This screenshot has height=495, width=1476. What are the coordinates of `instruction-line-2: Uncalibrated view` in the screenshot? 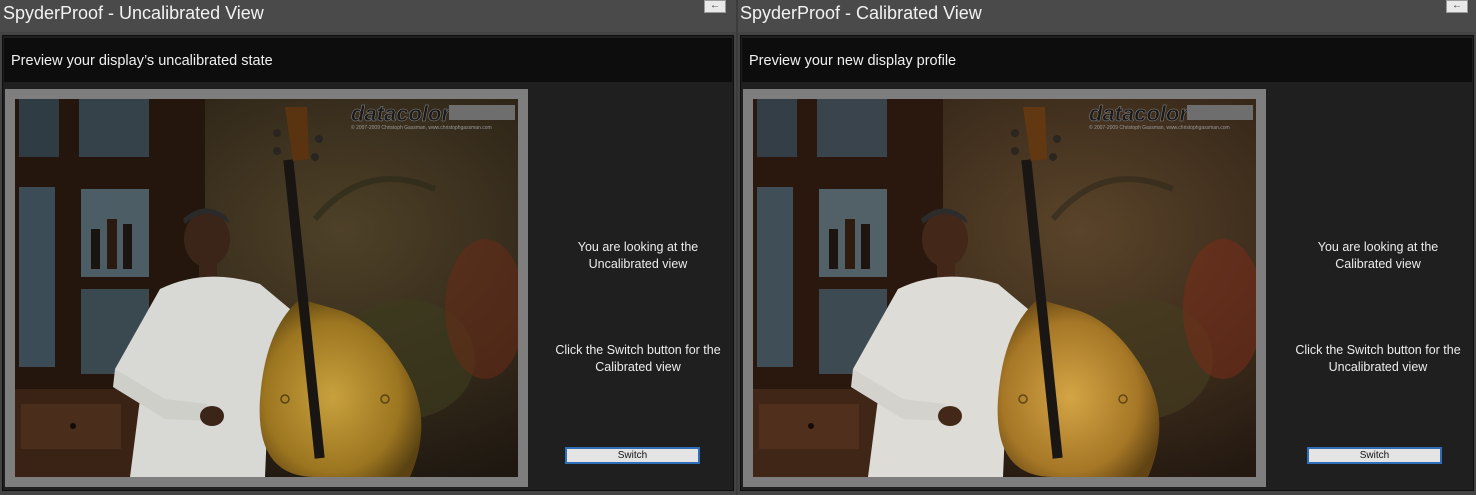 It's located at (1378, 367).